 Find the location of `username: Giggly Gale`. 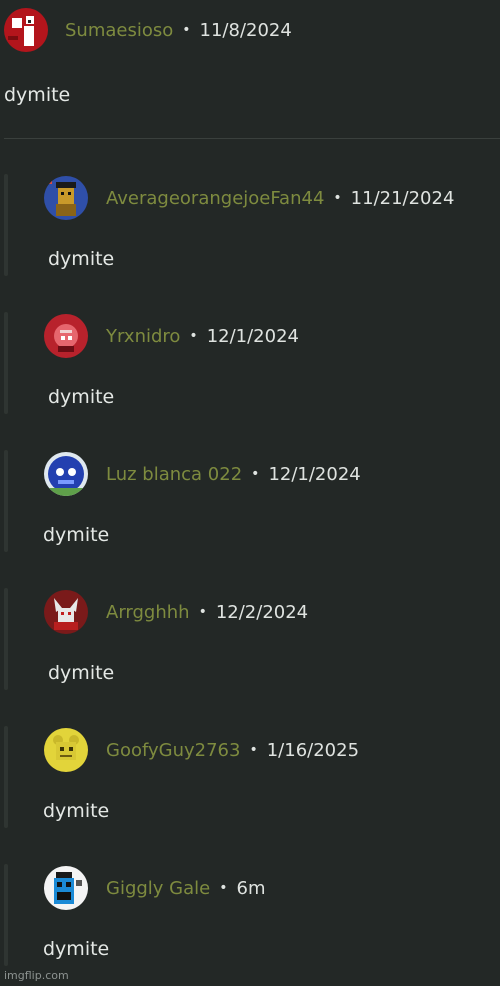

username: Giggly Gale is located at coordinates (158, 888).